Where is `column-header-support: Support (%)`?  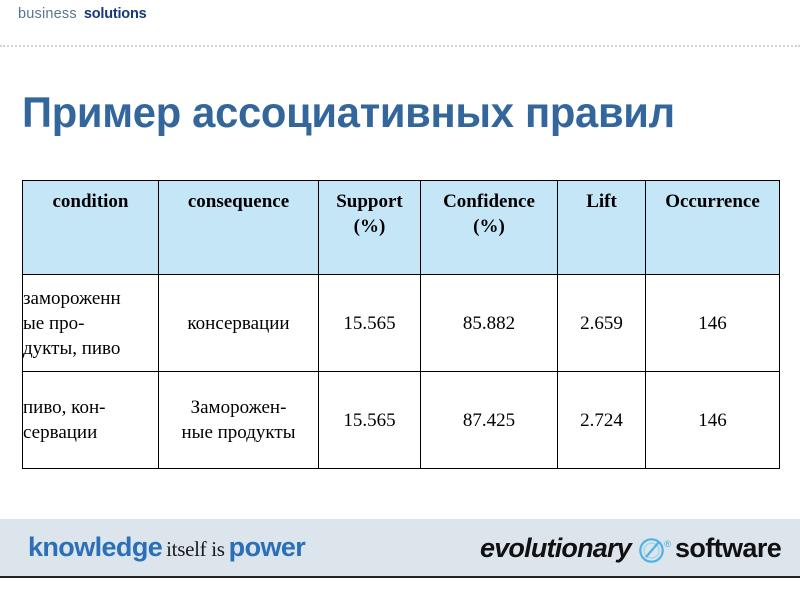
column-header-support: Support (%) is located at coordinates (369, 227).